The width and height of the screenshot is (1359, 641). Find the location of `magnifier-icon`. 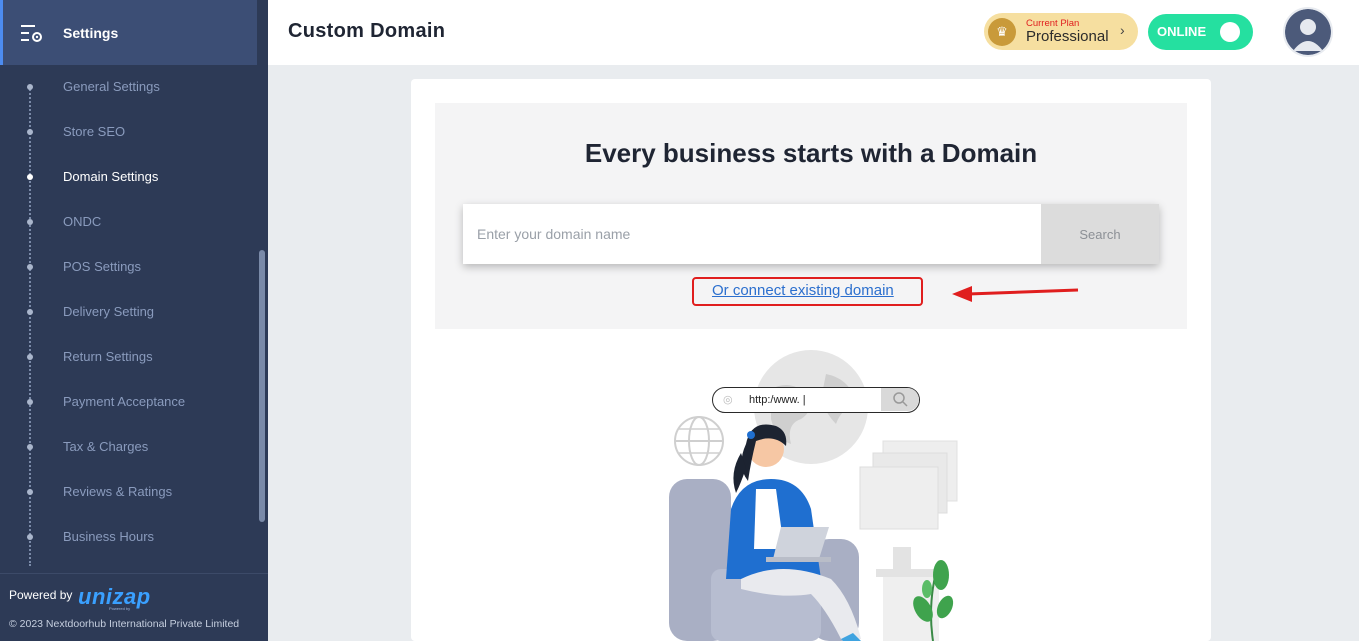

magnifier-icon is located at coordinates (900, 399).